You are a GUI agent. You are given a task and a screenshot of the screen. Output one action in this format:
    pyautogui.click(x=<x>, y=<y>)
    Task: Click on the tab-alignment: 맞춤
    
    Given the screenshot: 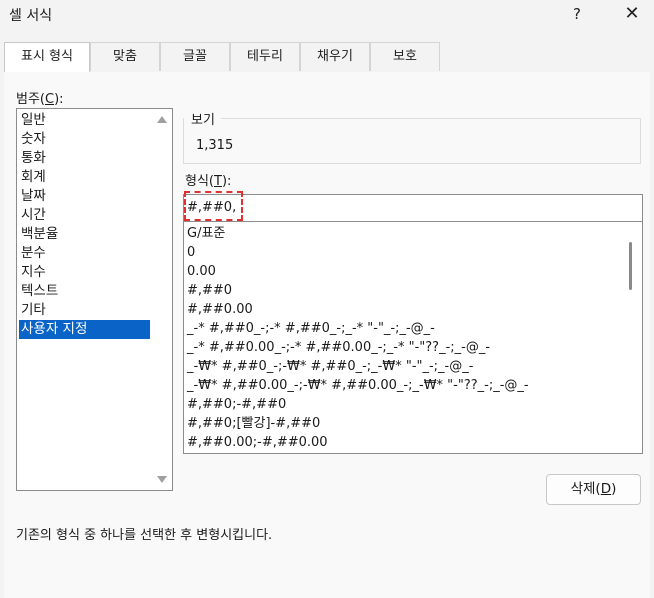 What is the action you would take?
    pyautogui.click(x=125, y=56)
    